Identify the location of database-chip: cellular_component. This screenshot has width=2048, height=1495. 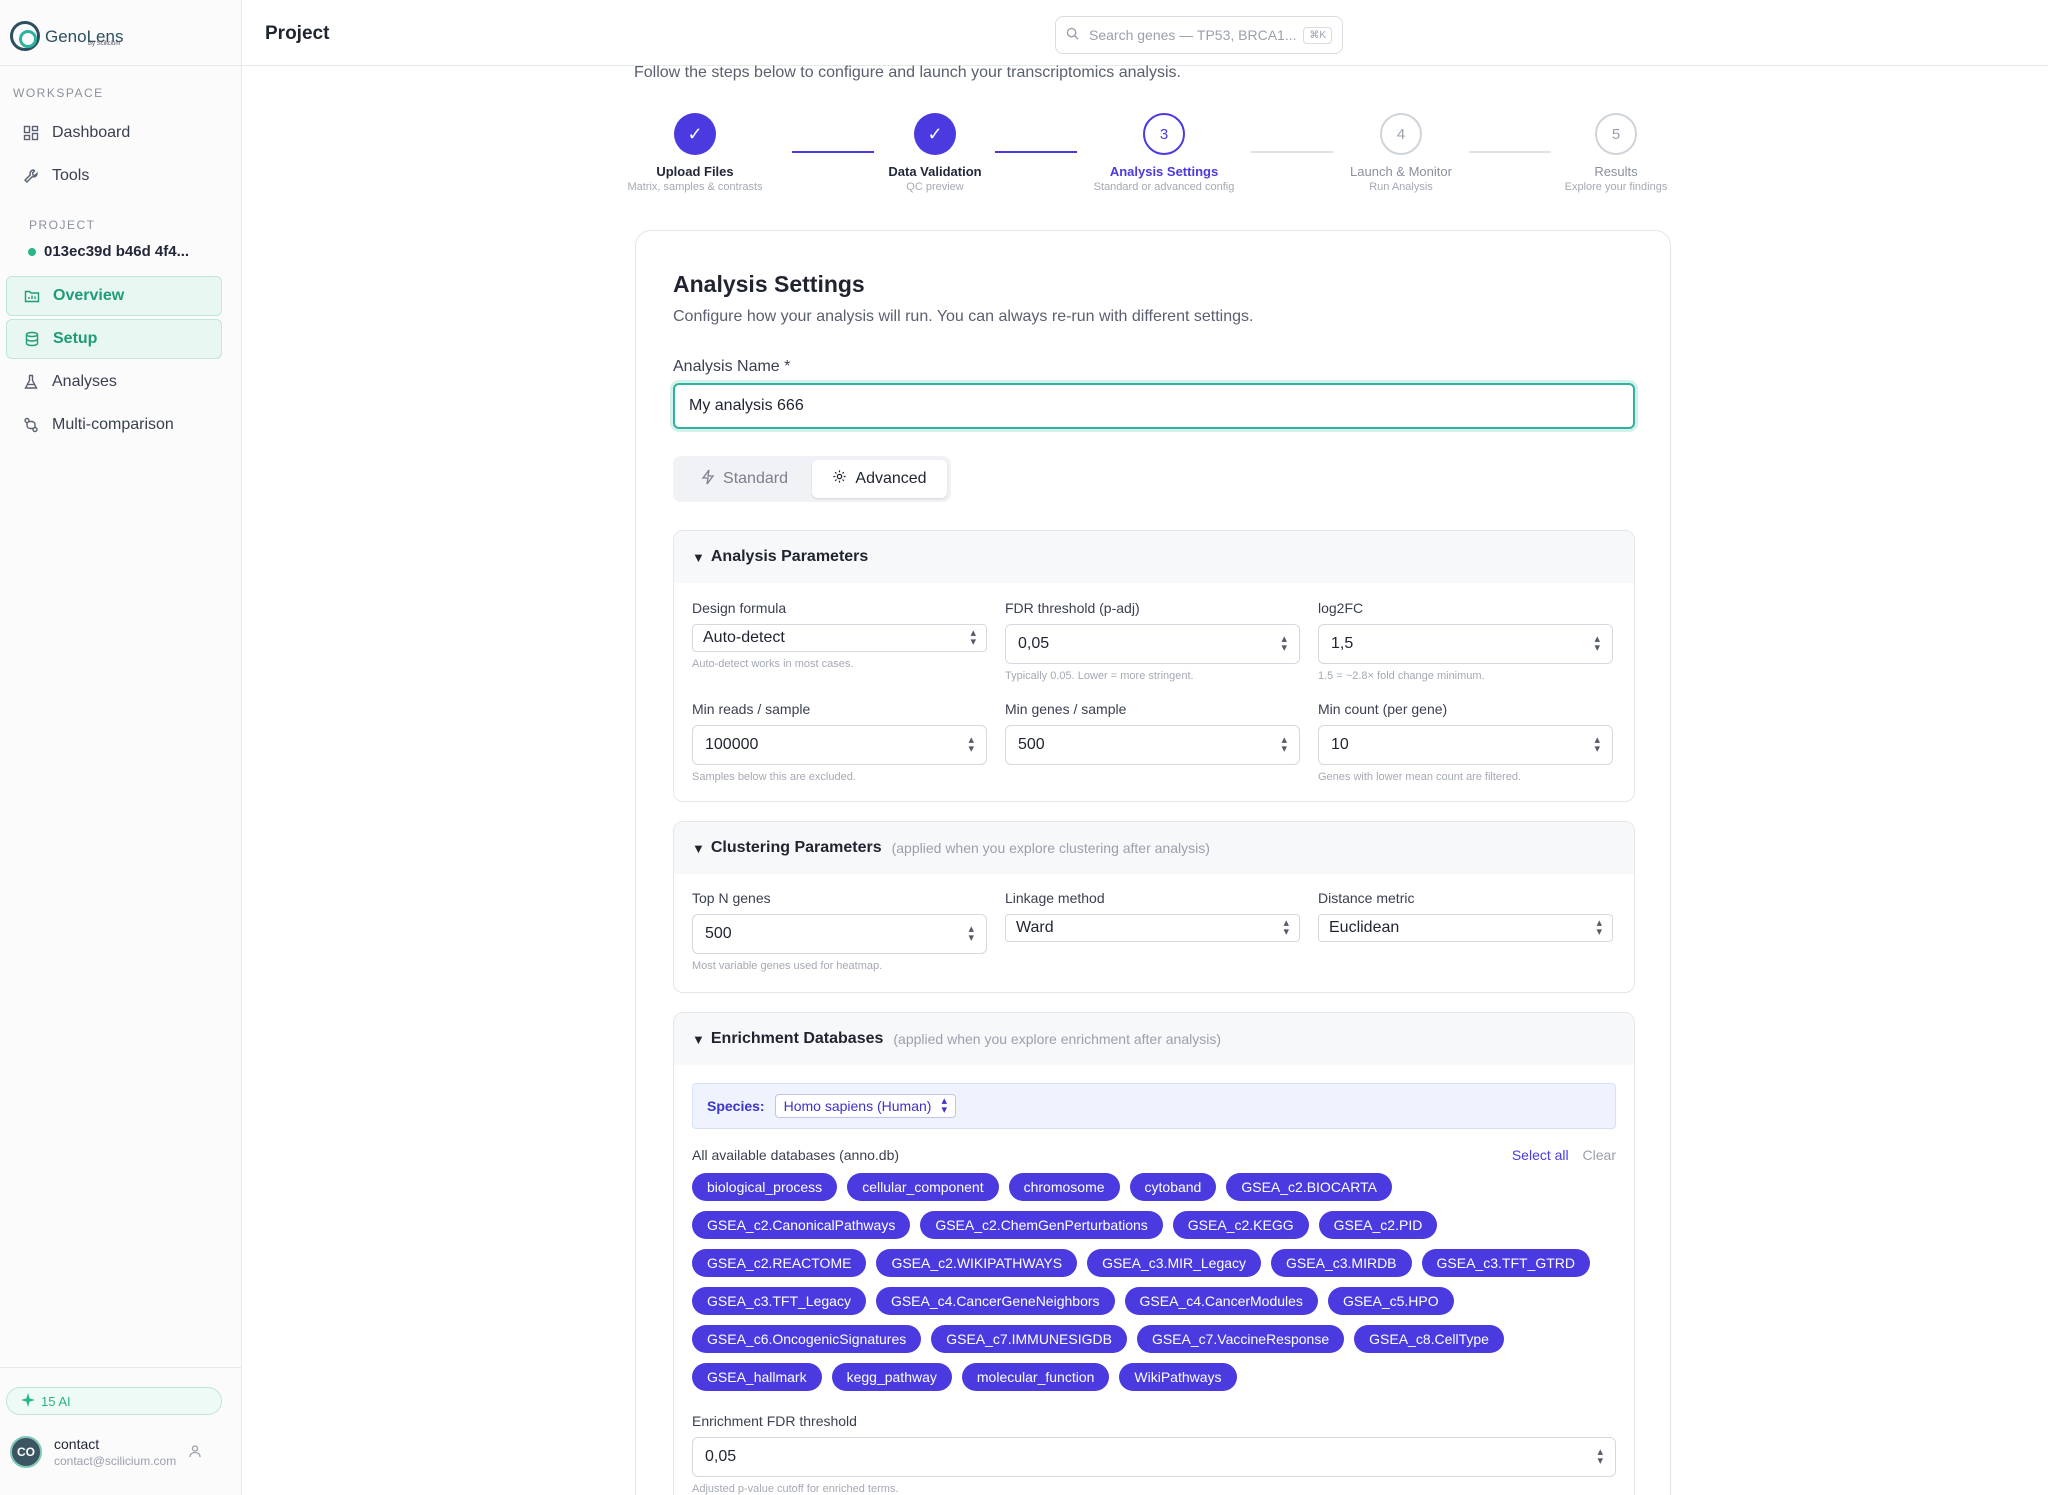
(923, 1187).